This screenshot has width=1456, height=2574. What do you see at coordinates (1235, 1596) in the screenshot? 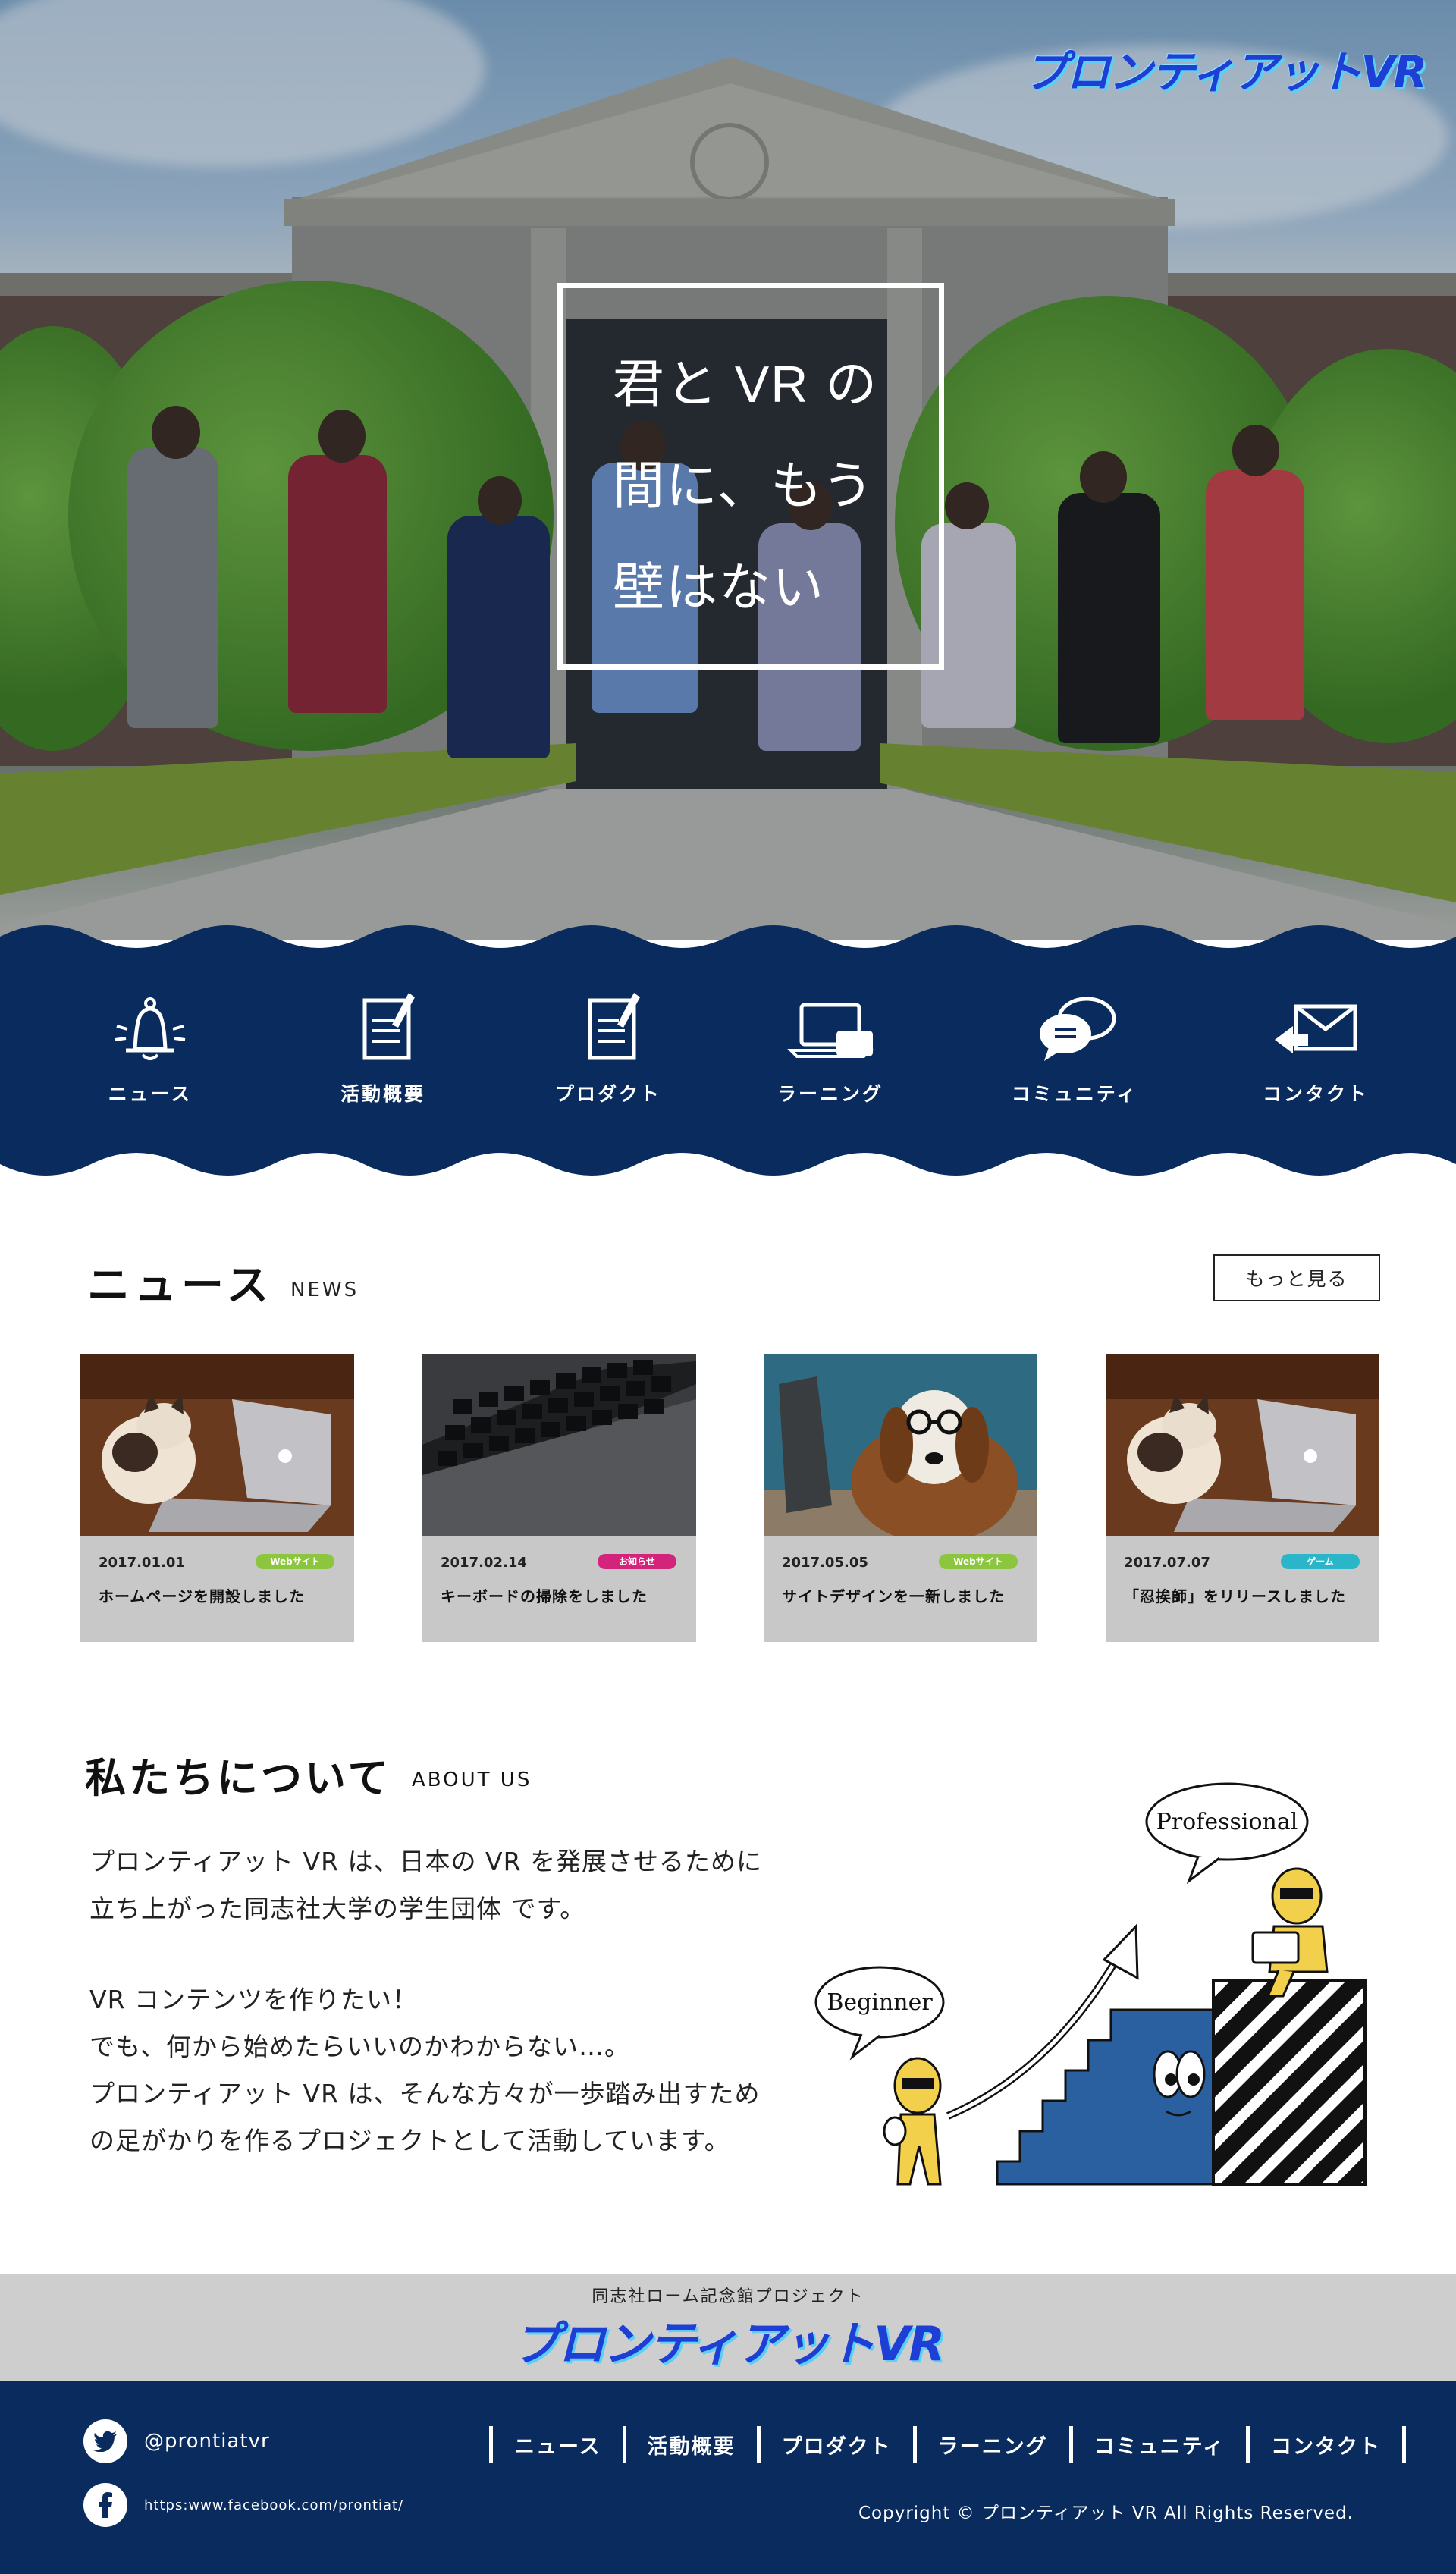
I see `news-card-title: 「忍挨師」をリリースしました` at bounding box center [1235, 1596].